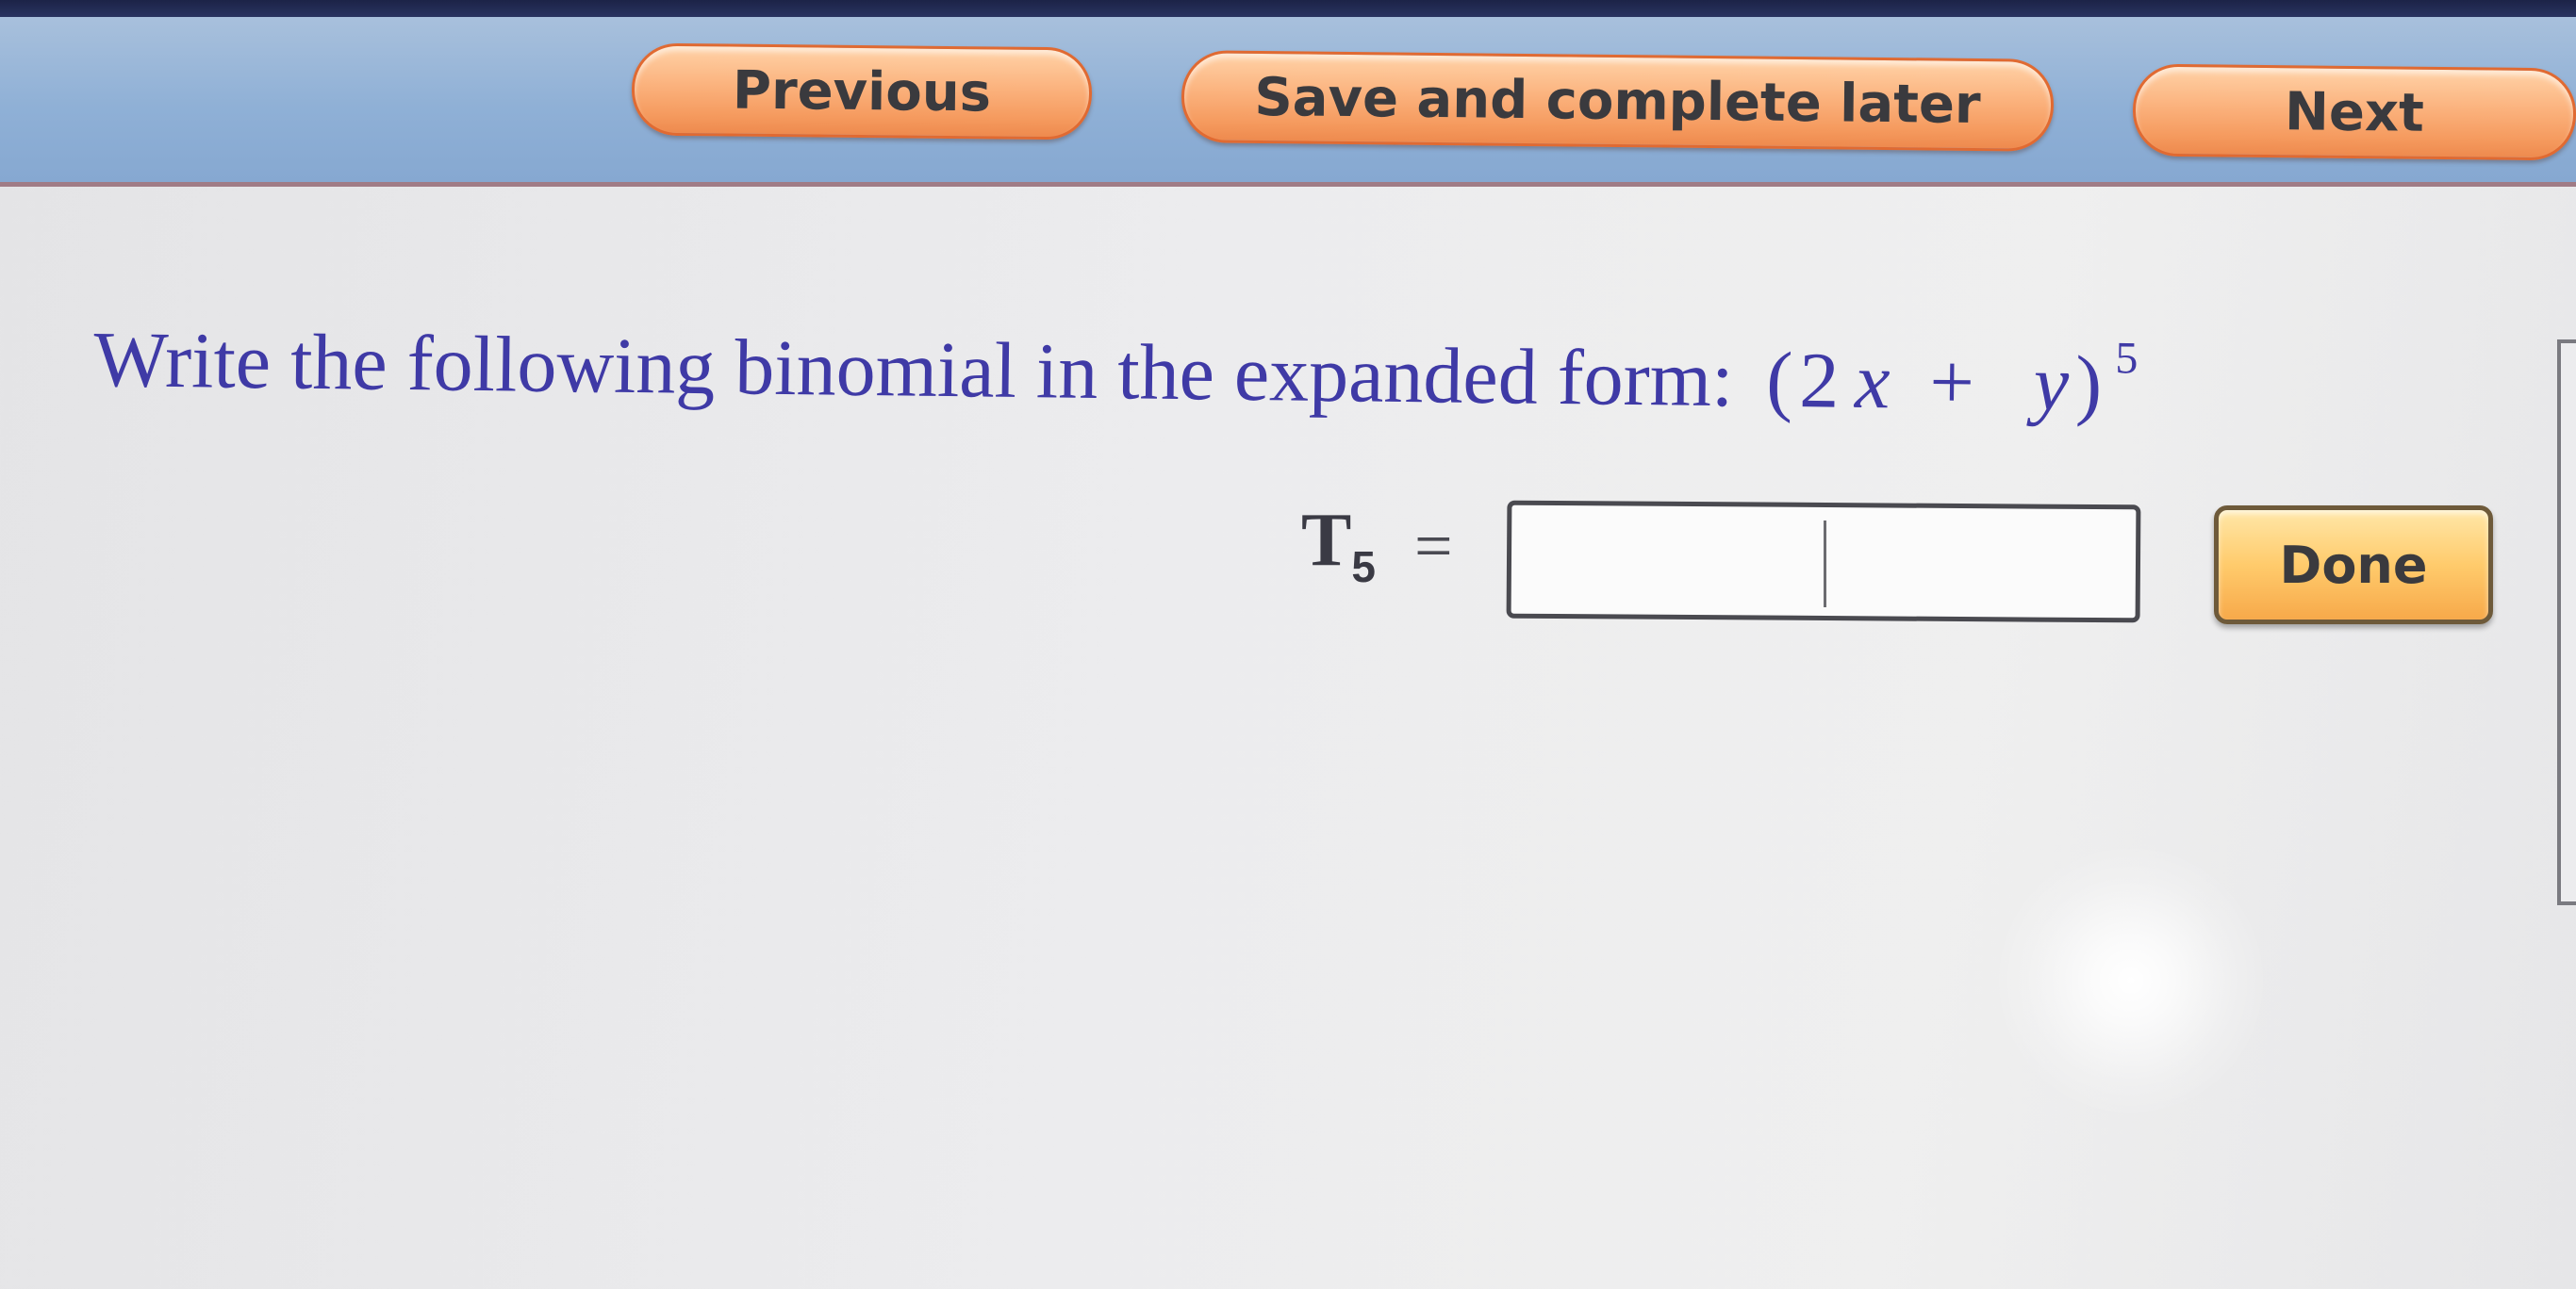 The width and height of the screenshot is (2576, 1289). Describe the element at coordinates (2051, 383) in the screenshot. I see `variable-y: y` at that location.